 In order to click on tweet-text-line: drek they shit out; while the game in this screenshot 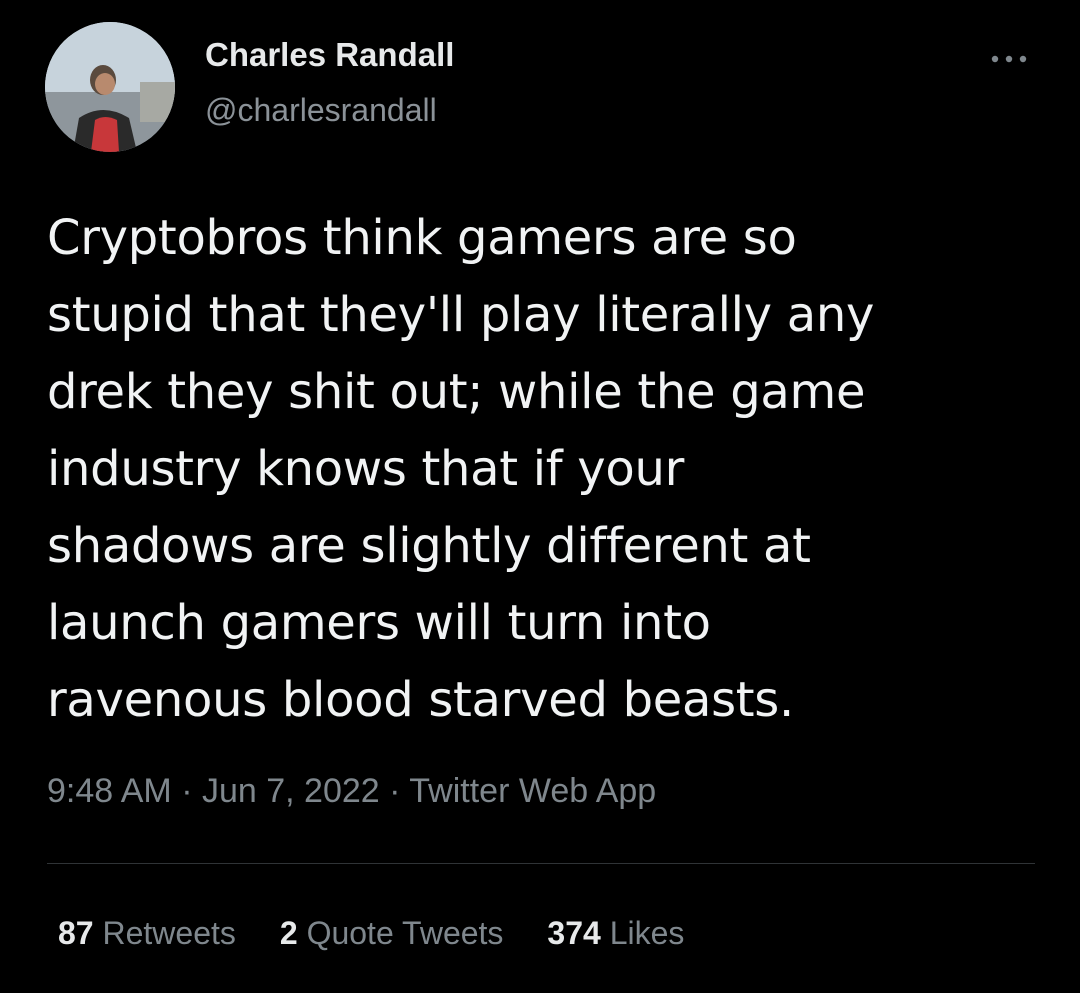, I will do `click(456, 392)`.